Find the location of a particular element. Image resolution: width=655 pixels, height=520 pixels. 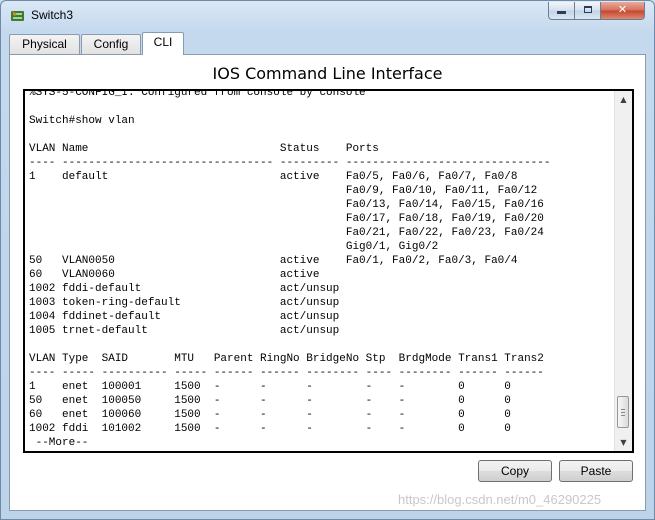

close-icon: ✕ is located at coordinates (622, 9).